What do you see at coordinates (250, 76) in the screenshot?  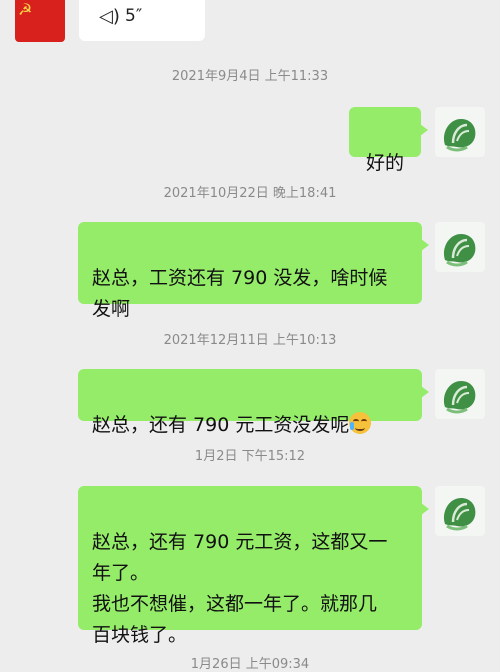 I see `timestamp: 2021年9月4日 上午11:33` at bounding box center [250, 76].